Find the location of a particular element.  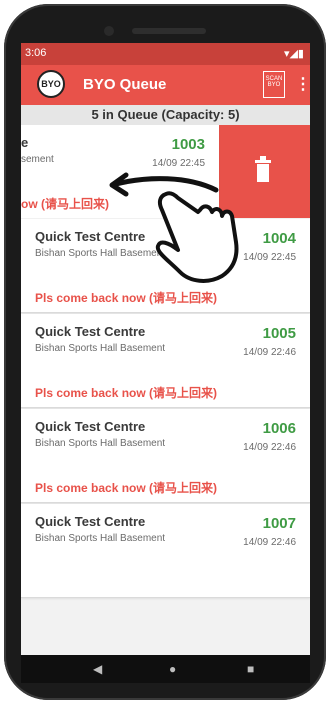

app-logo: BYO is located at coordinates (51, 84).